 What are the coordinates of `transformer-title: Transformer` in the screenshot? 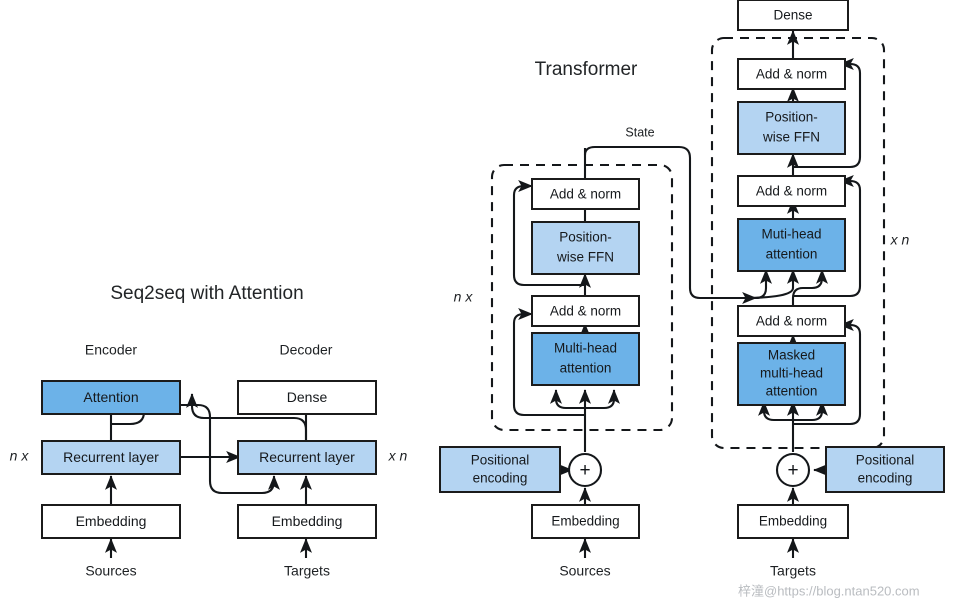 It's located at (586, 69).